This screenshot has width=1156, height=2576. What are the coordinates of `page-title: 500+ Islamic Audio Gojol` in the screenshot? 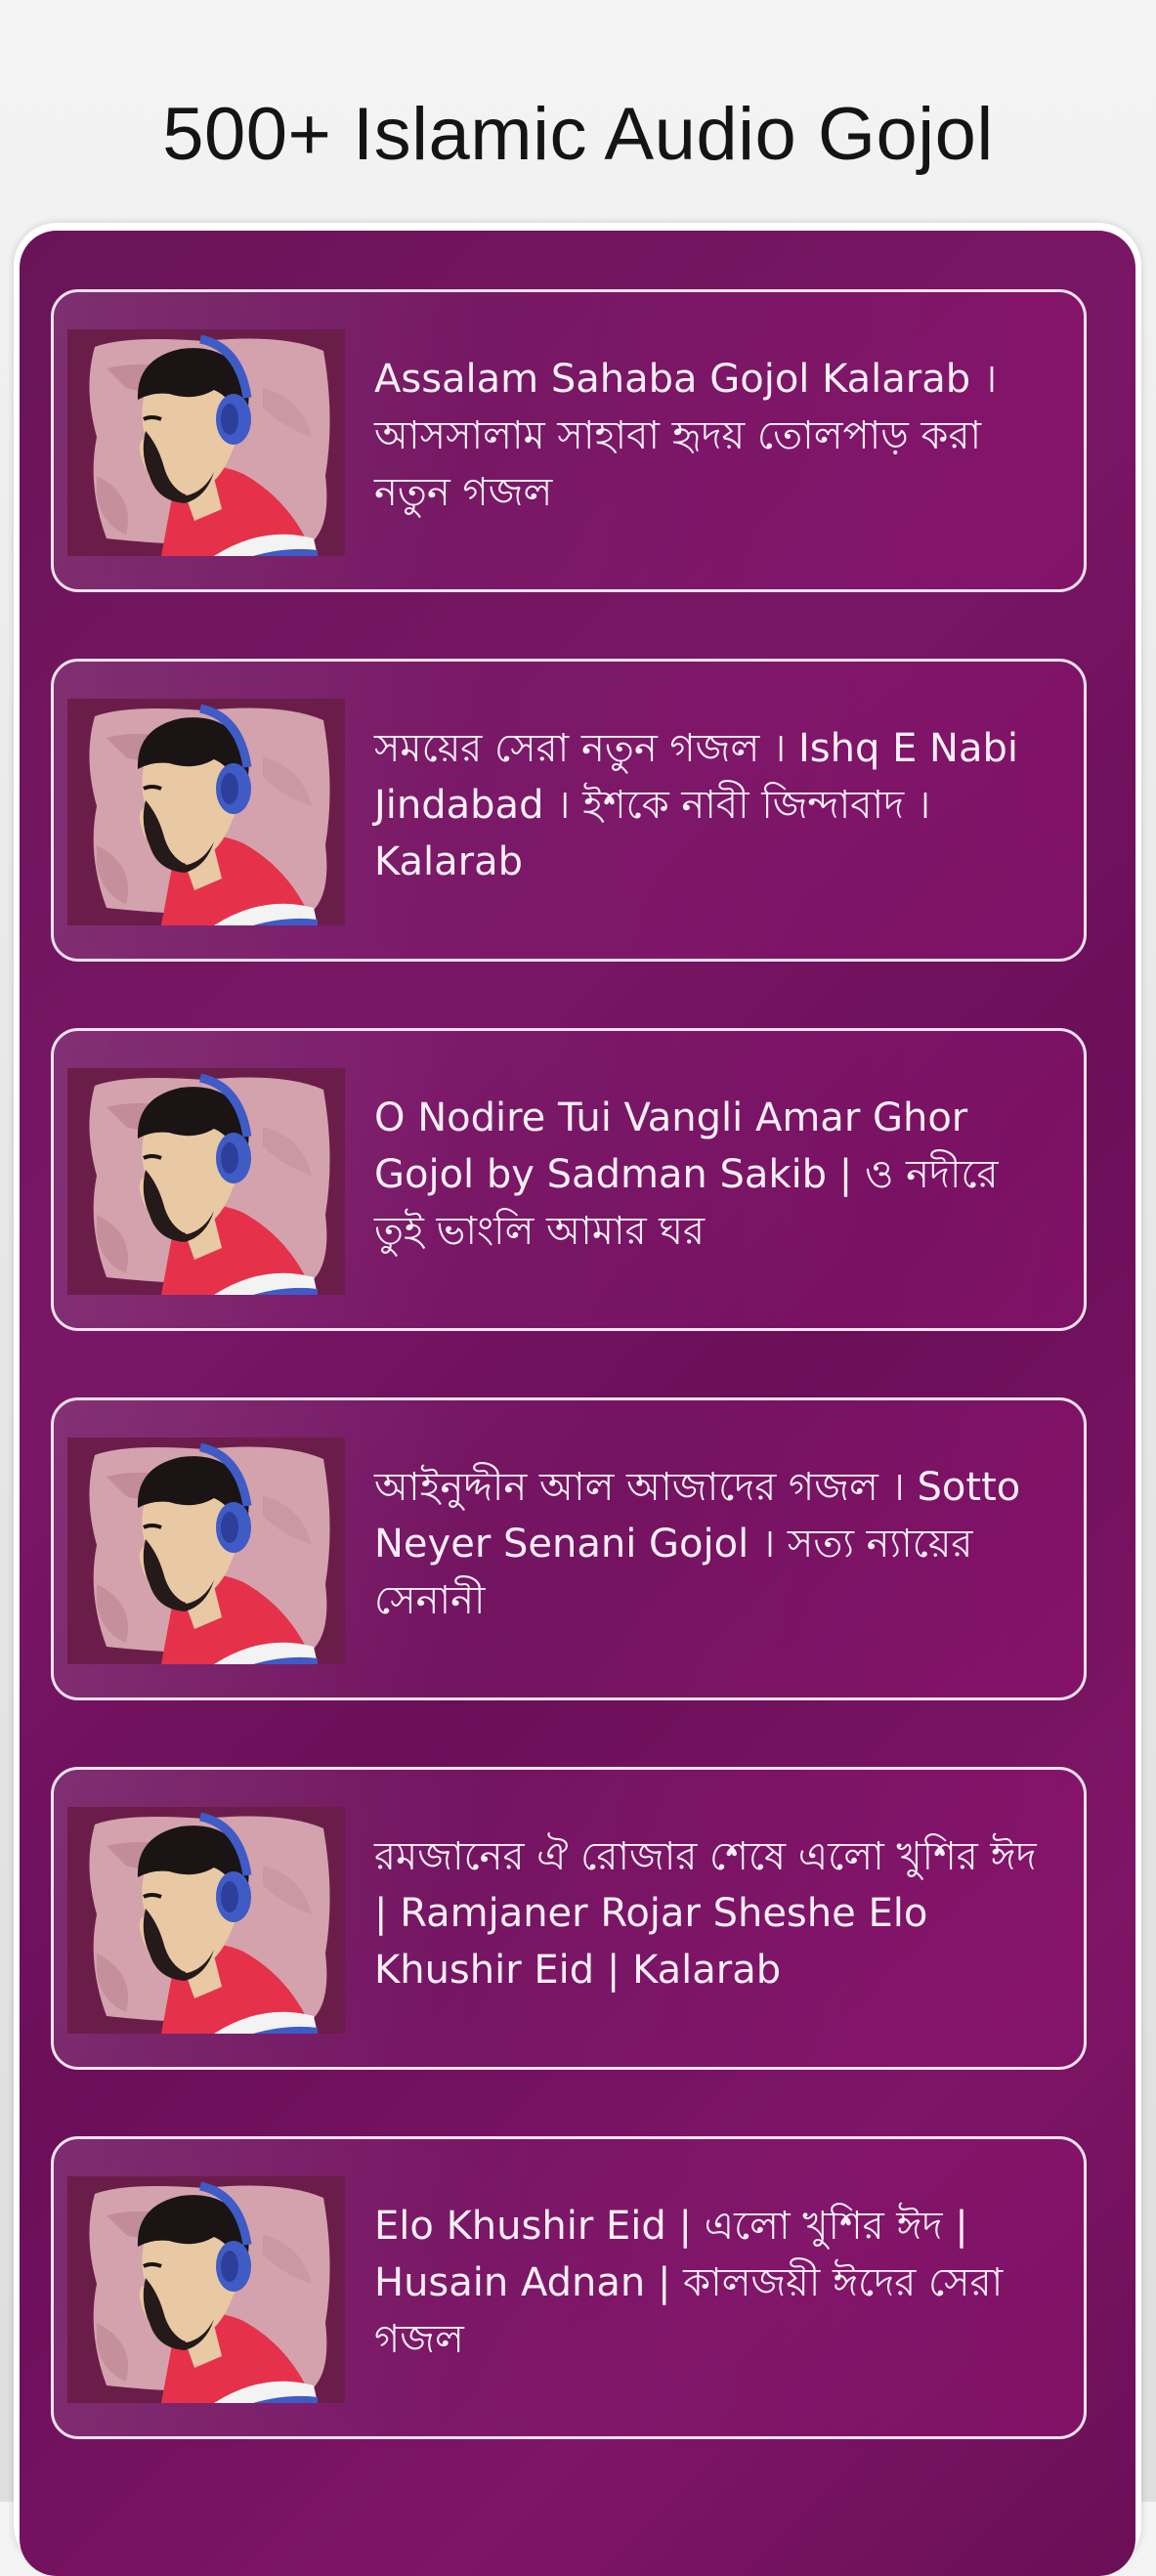 It's located at (578, 134).